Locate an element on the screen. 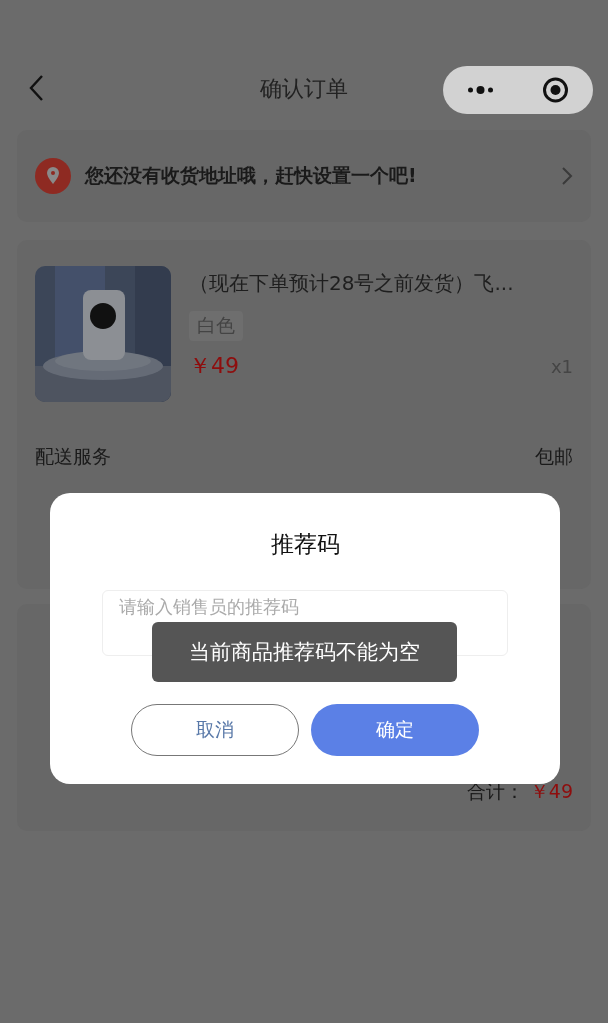  cancel-button: 取消 is located at coordinates (215, 730).